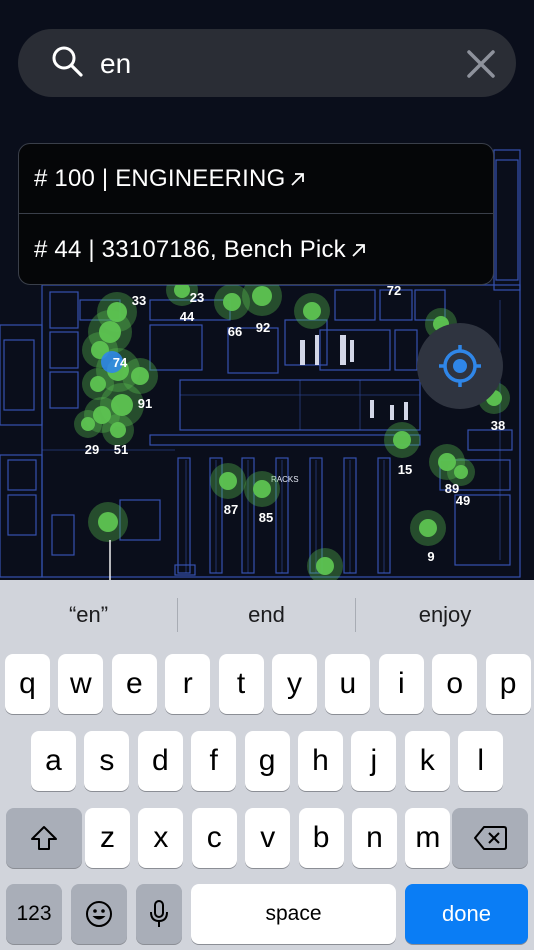 The image size is (534, 950). What do you see at coordinates (92, 449) in the screenshot?
I see `marker-label: 29` at bounding box center [92, 449].